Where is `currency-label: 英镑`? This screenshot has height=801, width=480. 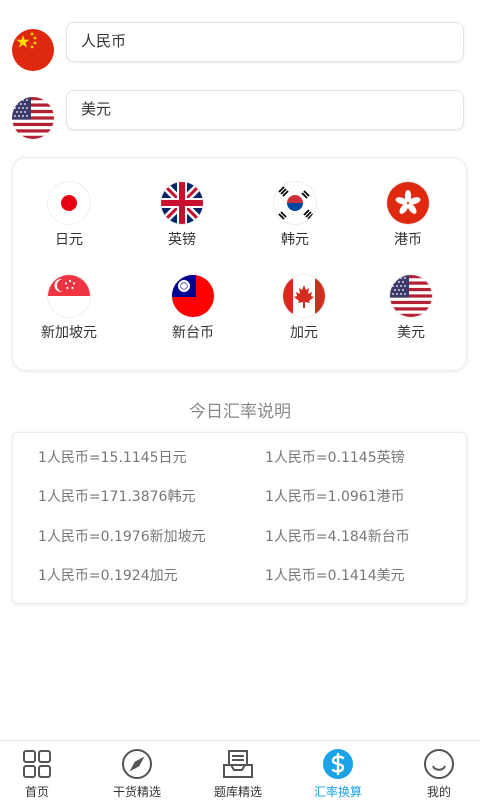
currency-label: 英镑 is located at coordinates (182, 240).